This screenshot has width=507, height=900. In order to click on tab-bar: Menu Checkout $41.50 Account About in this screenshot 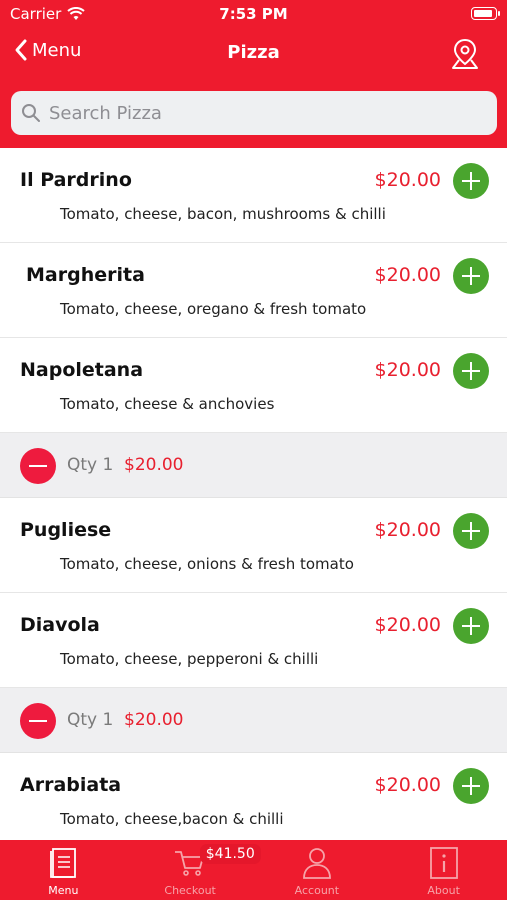, I will do `click(253, 870)`.